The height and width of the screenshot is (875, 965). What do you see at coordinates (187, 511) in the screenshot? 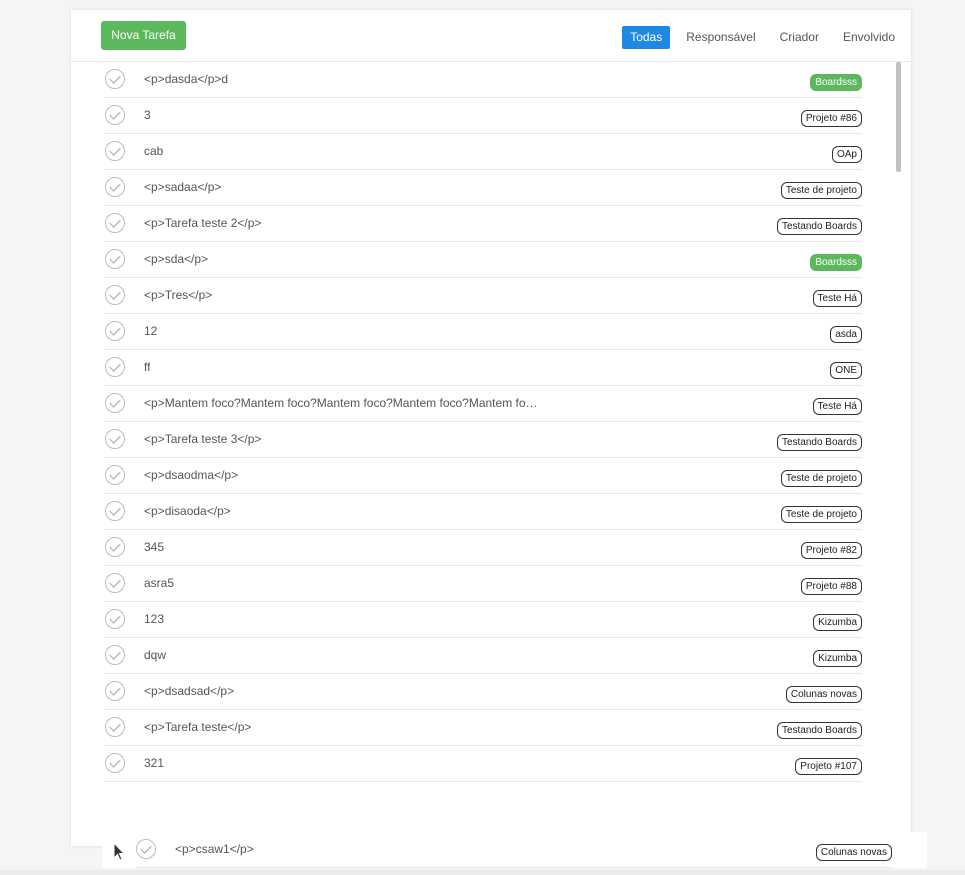
I see `task-title: <p>disaoda</p>` at bounding box center [187, 511].